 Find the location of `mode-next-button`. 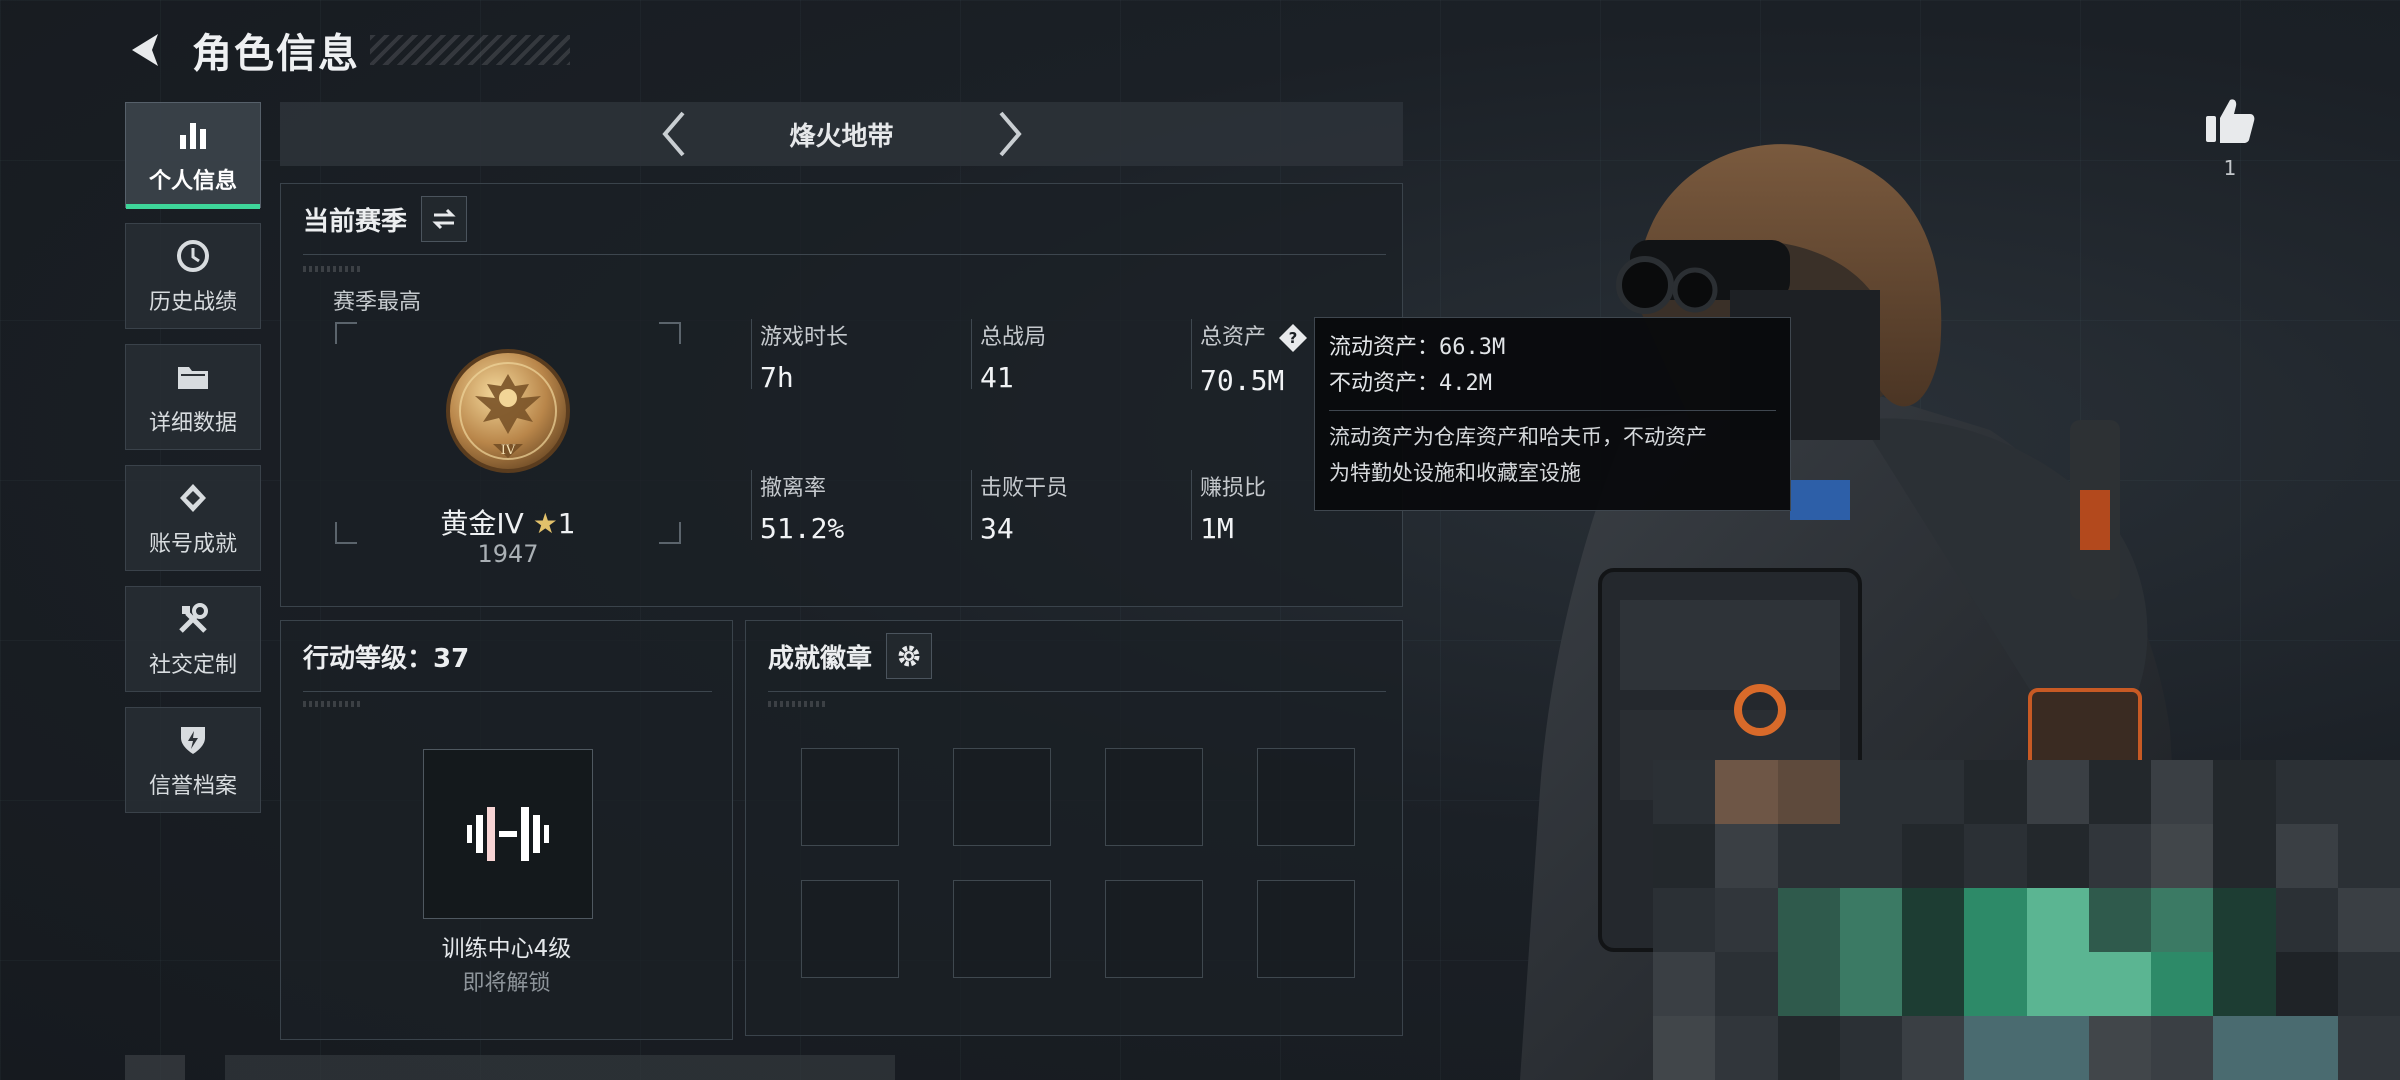

mode-next-button is located at coordinates (1010, 134).